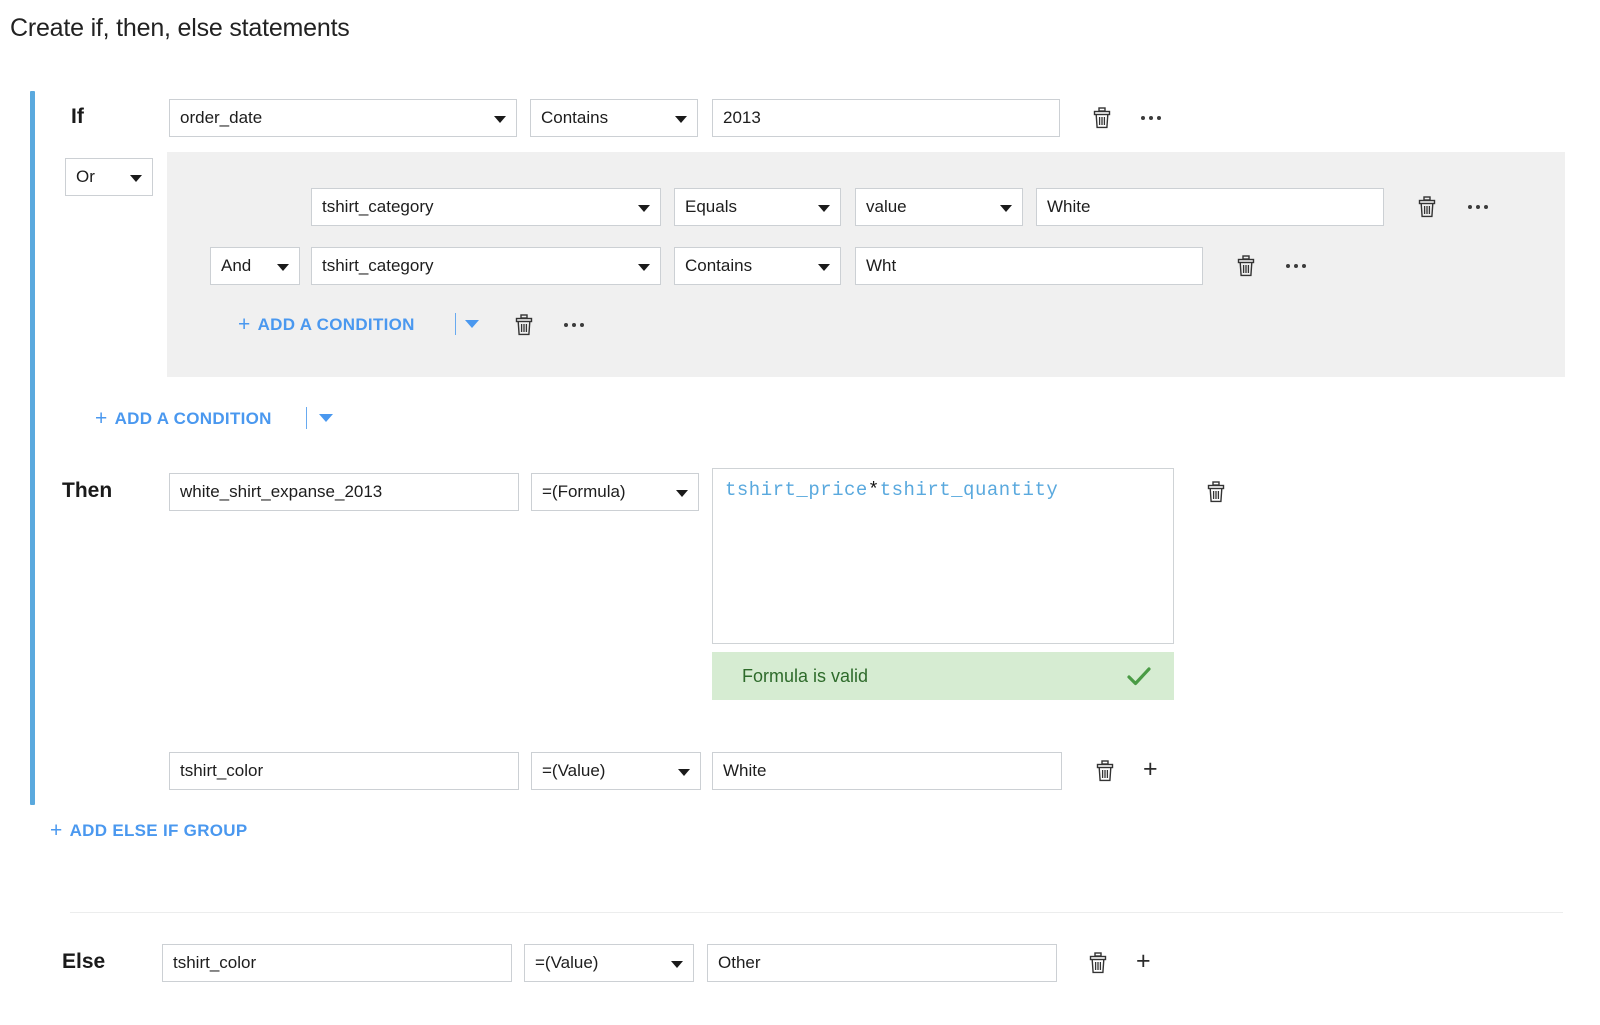  I want to click on if-add-condition-divider, so click(306, 418).